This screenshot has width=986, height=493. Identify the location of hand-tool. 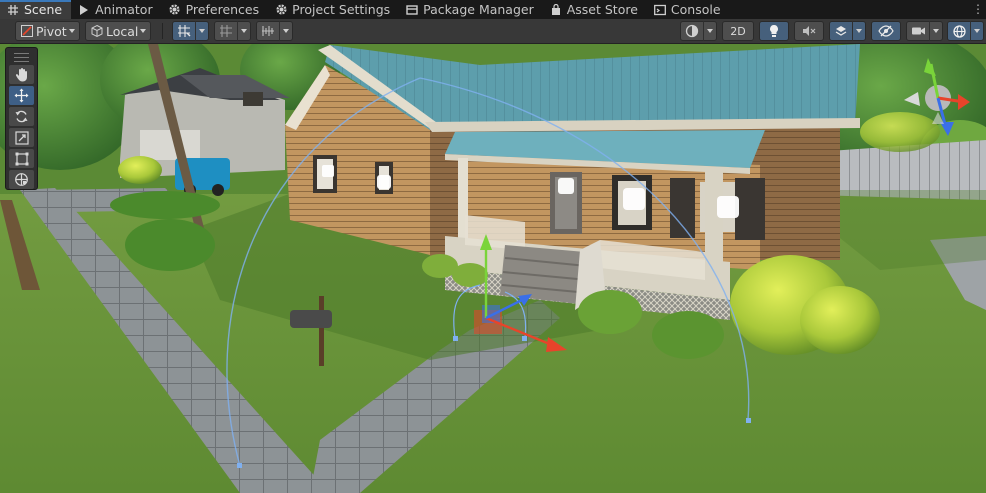
(21, 74).